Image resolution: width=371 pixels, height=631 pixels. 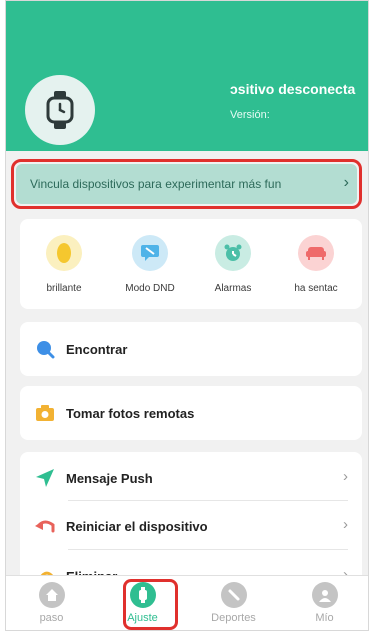 What do you see at coordinates (233, 618) in the screenshot?
I see `tab-label: Deportes` at bounding box center [233, 618].